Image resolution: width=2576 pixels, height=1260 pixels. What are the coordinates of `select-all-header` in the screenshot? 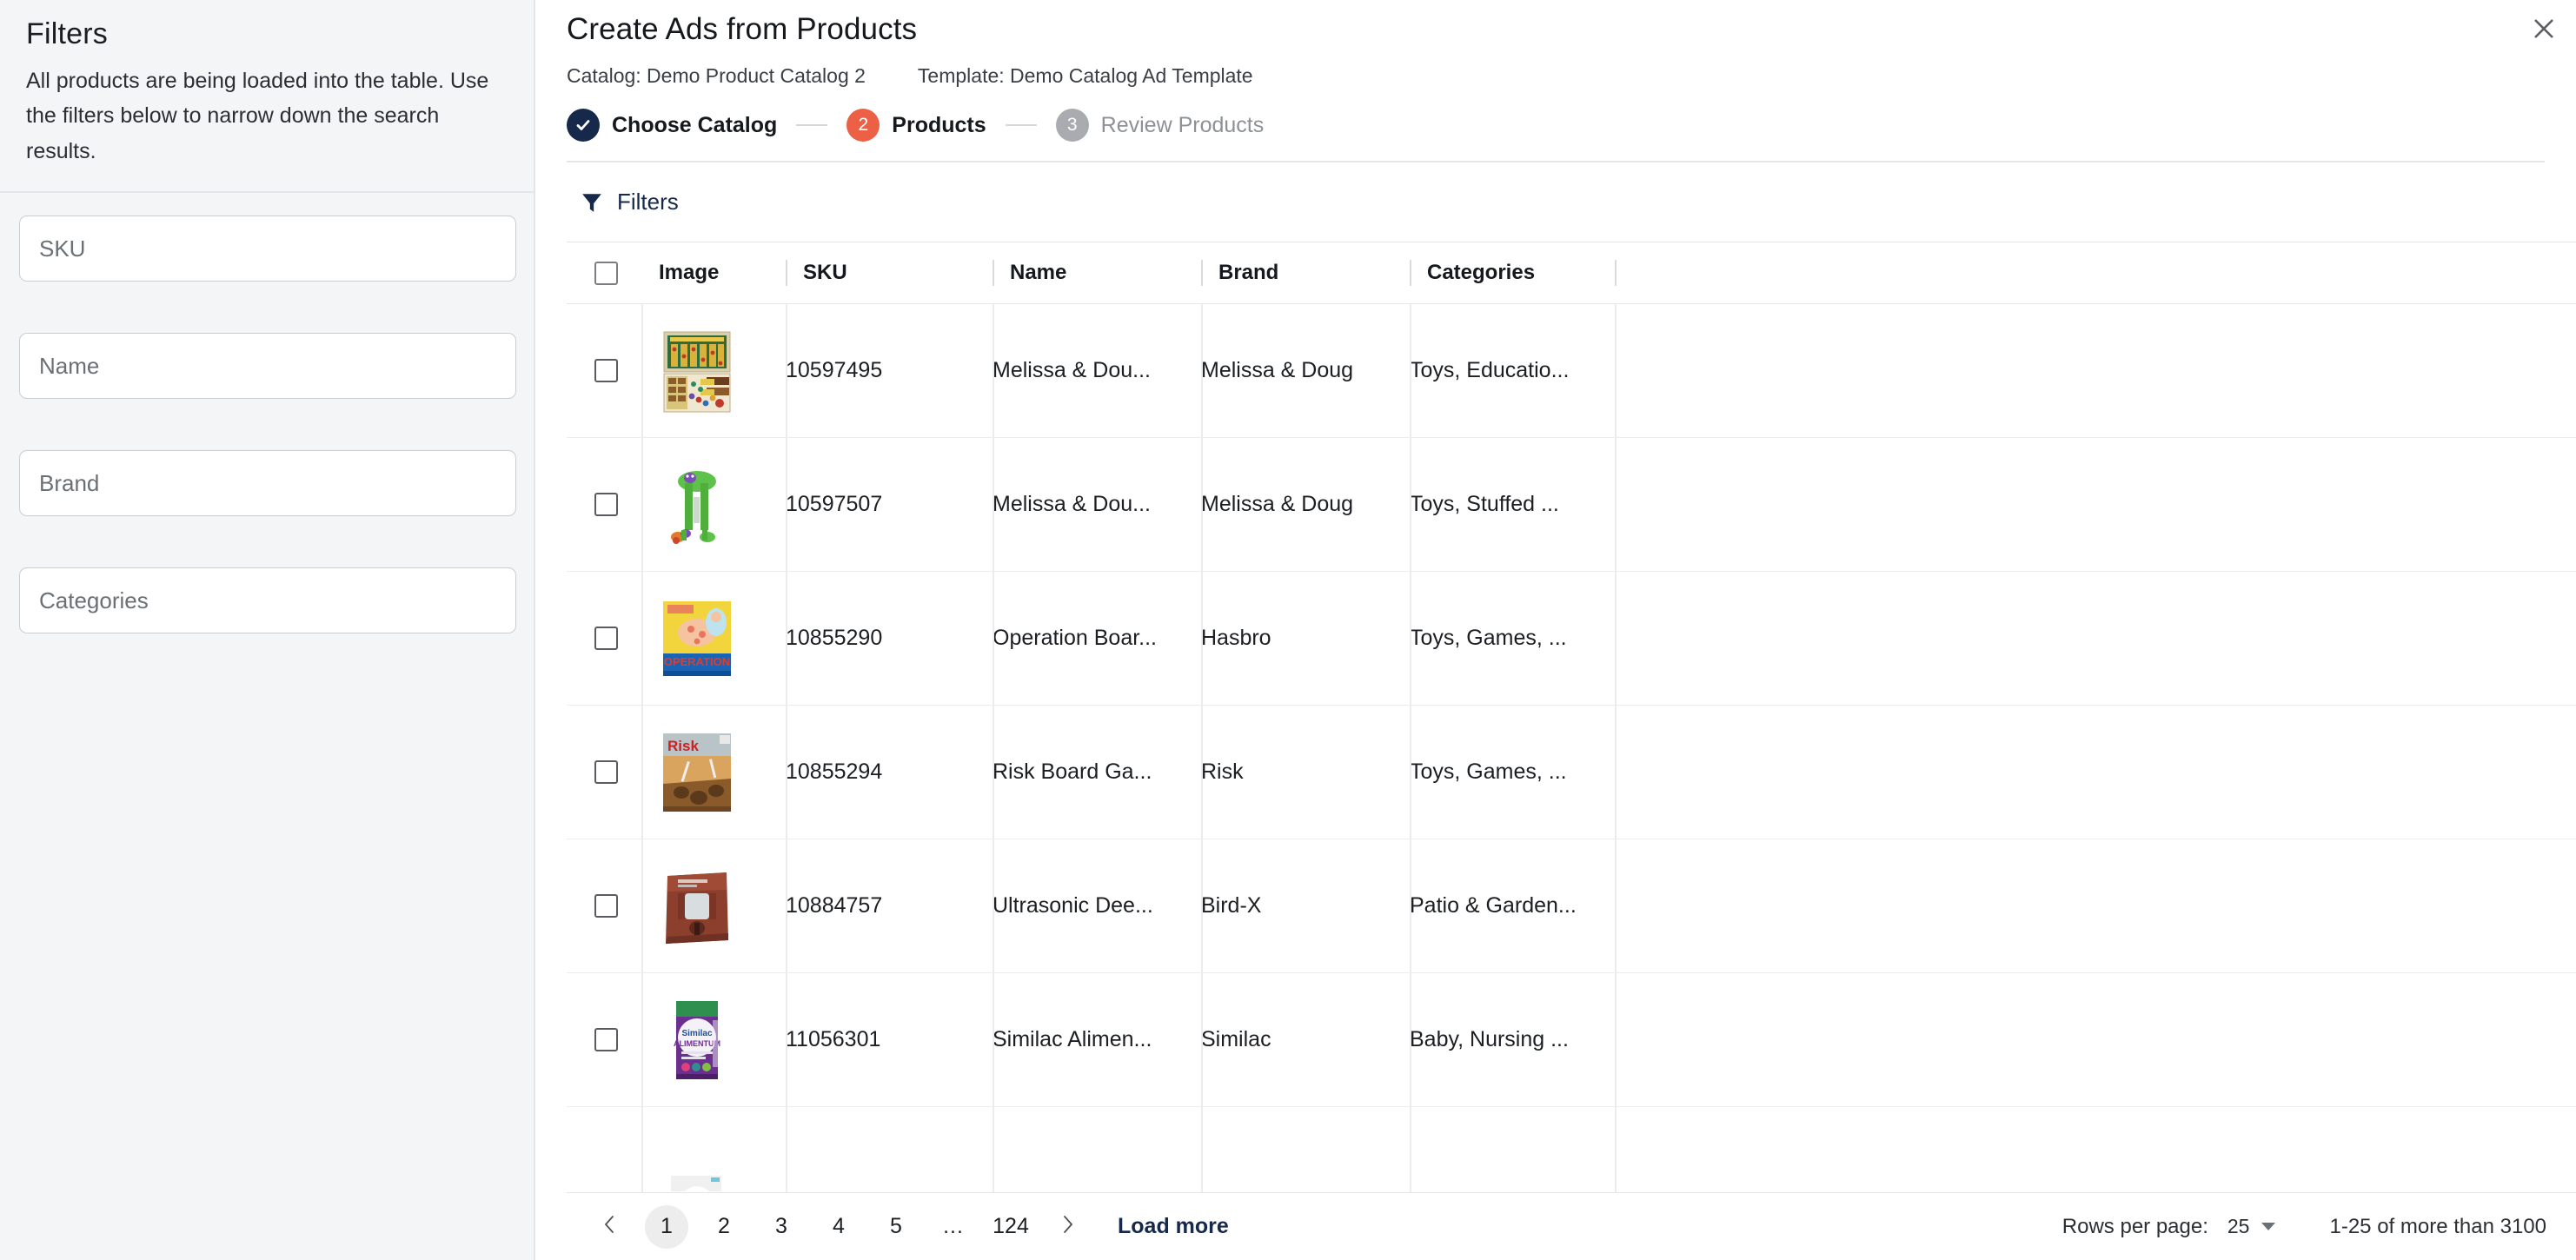 It's located at (604, 273).